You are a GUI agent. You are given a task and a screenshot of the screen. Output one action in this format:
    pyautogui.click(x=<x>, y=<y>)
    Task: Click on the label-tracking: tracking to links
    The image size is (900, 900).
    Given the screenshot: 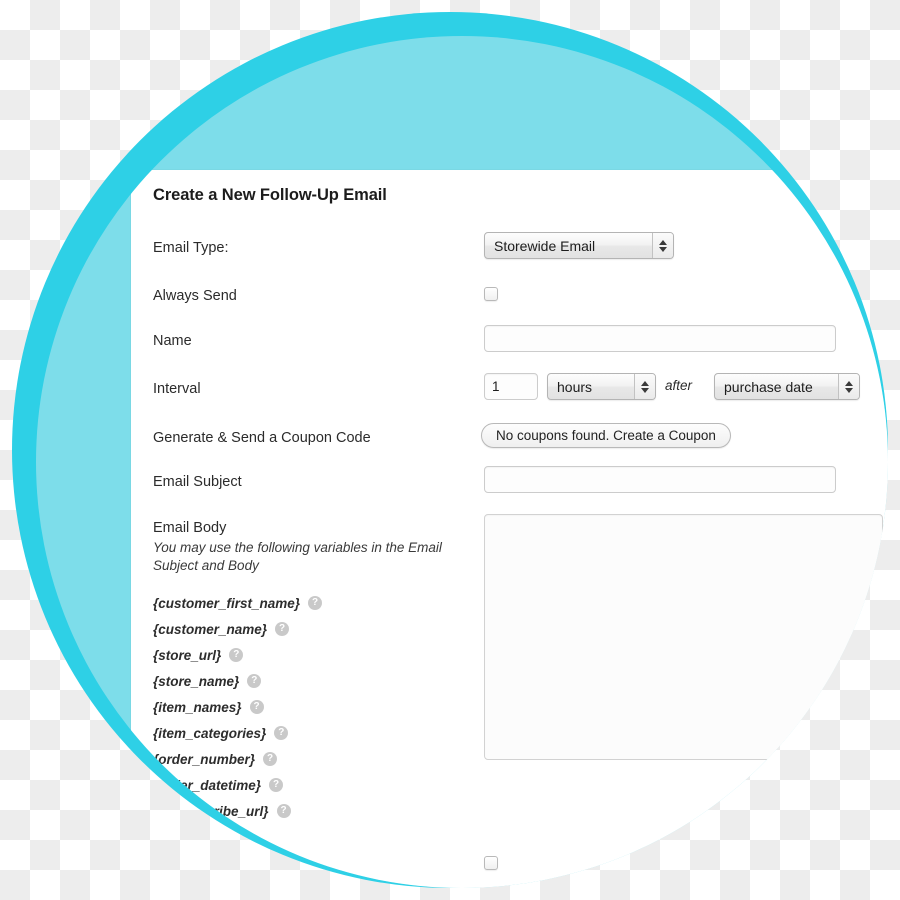 What is the action you would take?
    pyautogui.click(x=203, y=864)
    